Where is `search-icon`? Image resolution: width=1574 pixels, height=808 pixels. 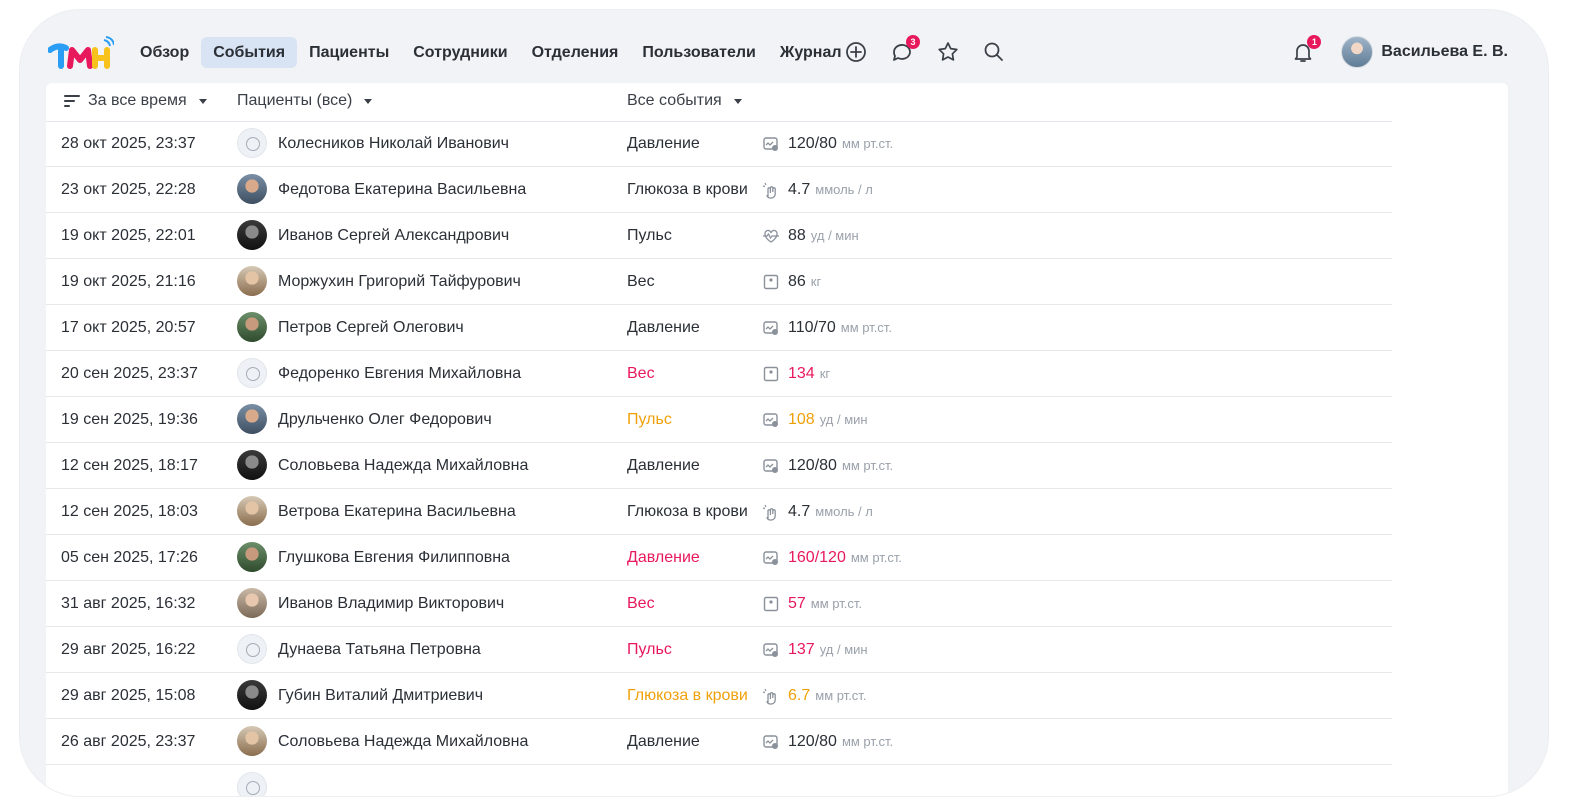
search-icon is located at coordinates (994, 52).